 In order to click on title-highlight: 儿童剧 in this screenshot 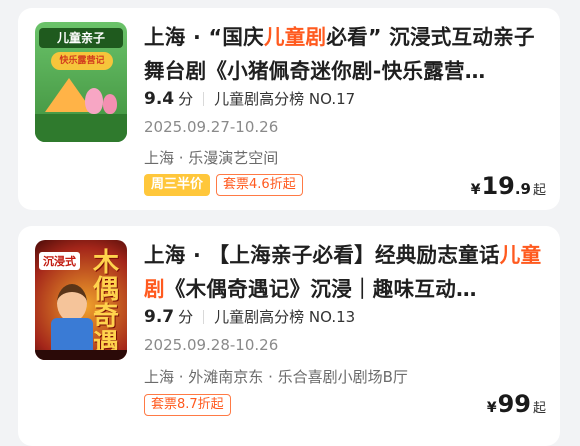, I will do `click(295, 37)`.